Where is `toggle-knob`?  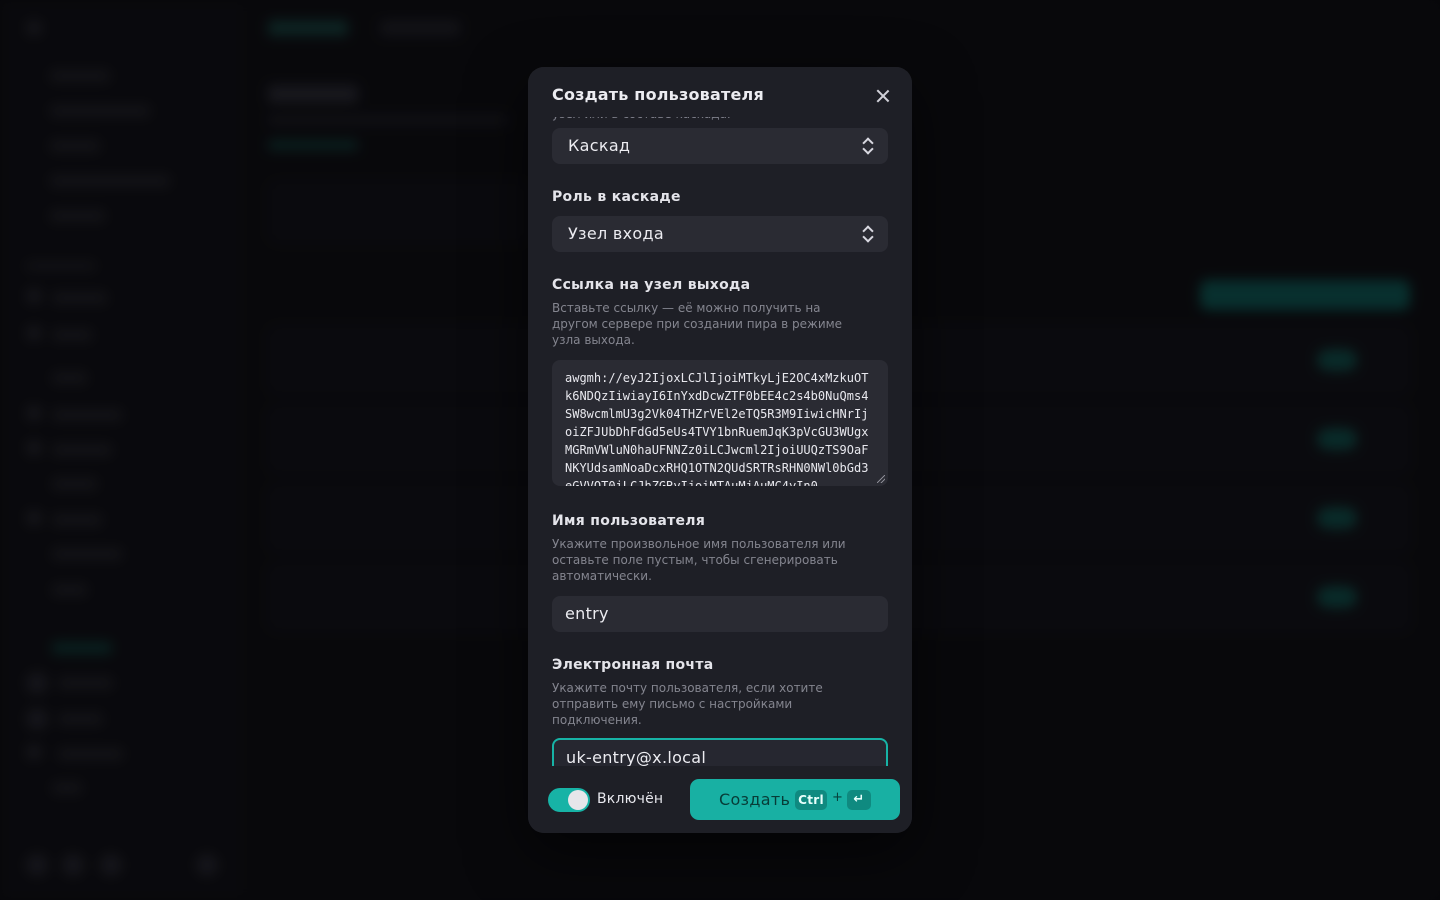
toggle-knob is located at coordinates (578, 800).